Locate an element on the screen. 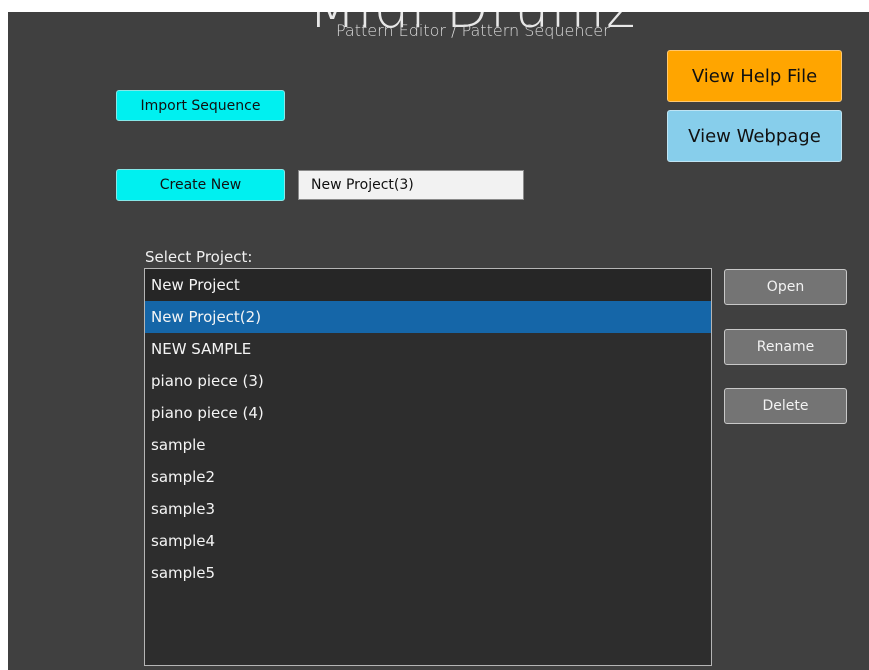  list-item: sample is located at coordinates (428, 445).